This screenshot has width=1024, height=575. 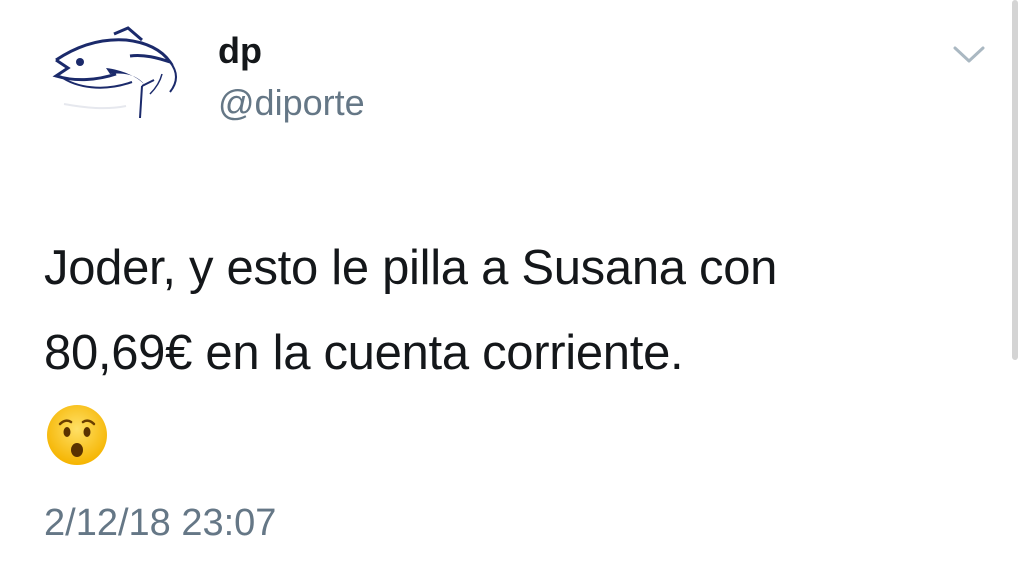 I want to click on avatar, so click(x=116, y=78).